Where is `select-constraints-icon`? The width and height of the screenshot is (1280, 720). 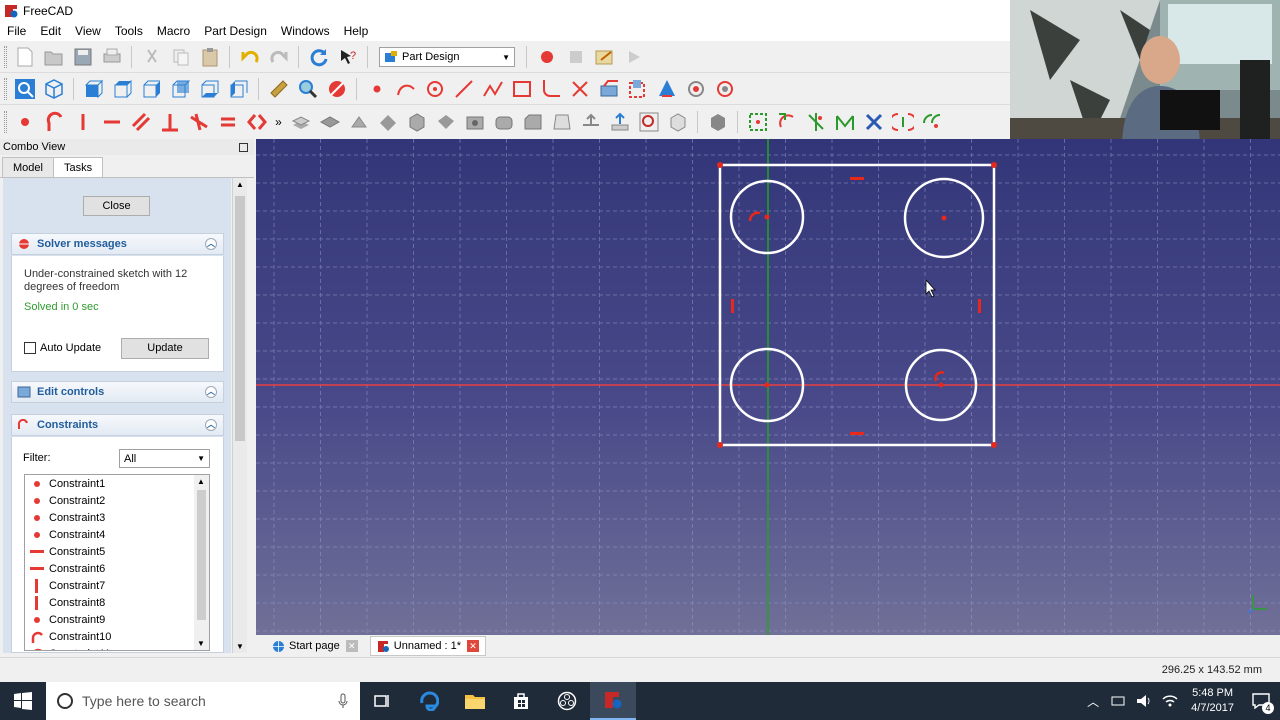
select-constraints-icon is located at coordinates (758, 122).